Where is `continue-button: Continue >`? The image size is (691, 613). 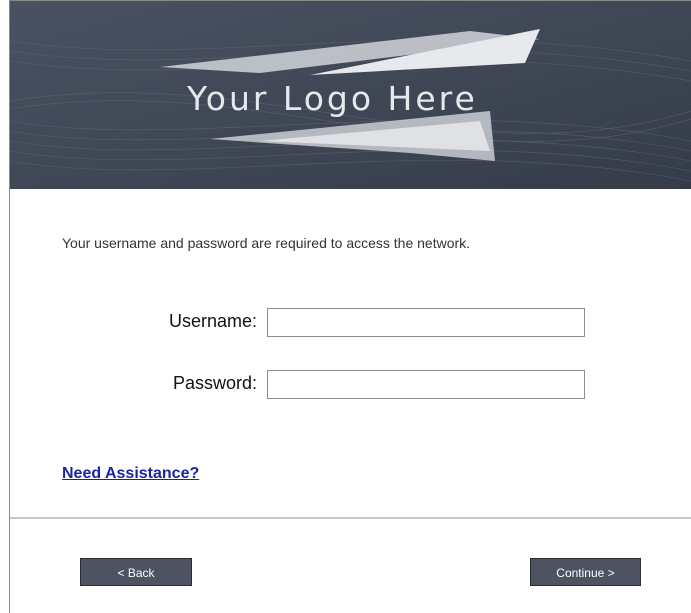 continue-button: Continue > is located at coordinates (585, 572).